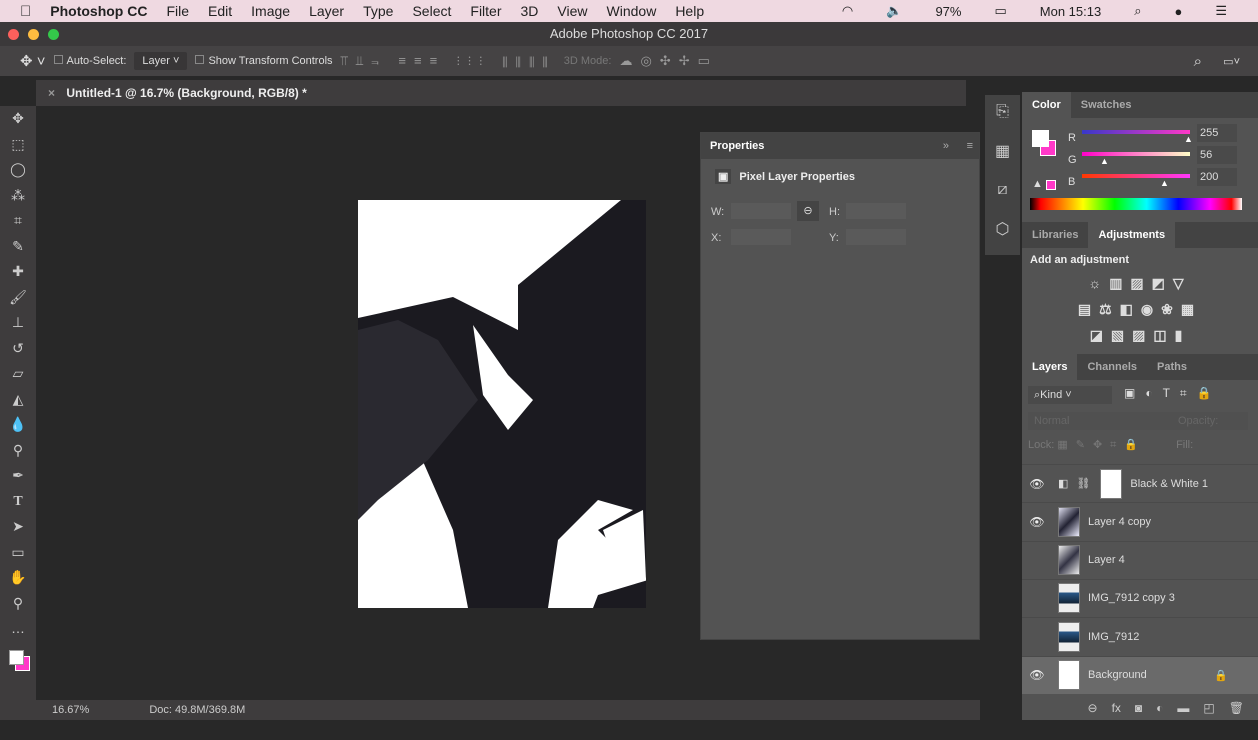 The height and width of the screenshot is (740, 1258). Describe the element at coordinates (220, 11) in the screenshot. I see `menu-edit: Edit` at that location.